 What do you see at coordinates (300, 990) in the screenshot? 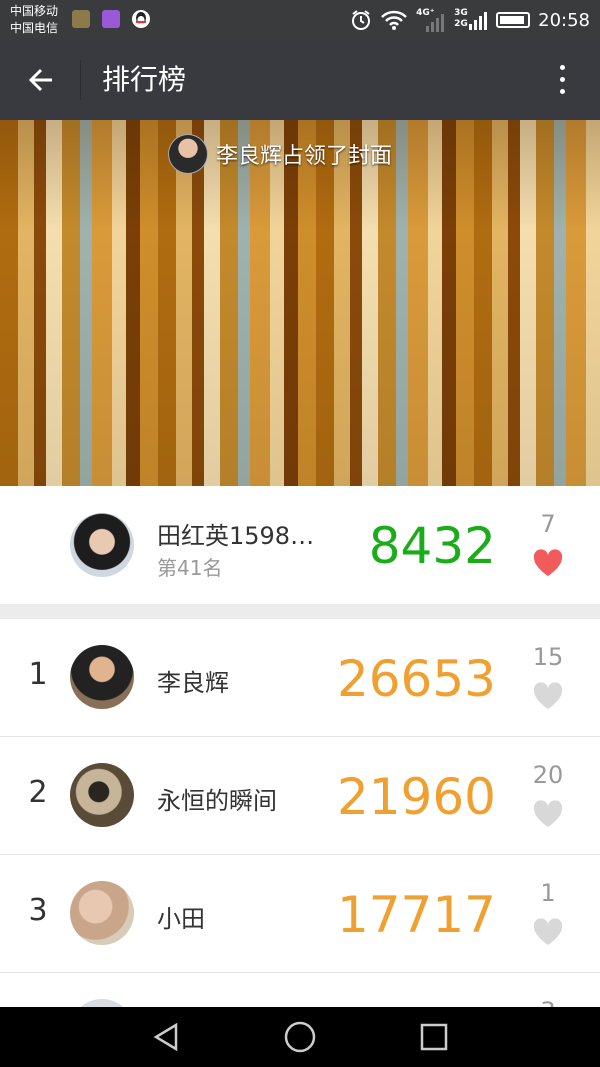
I see `rank-row: 3` at bounding box center [300, 990].